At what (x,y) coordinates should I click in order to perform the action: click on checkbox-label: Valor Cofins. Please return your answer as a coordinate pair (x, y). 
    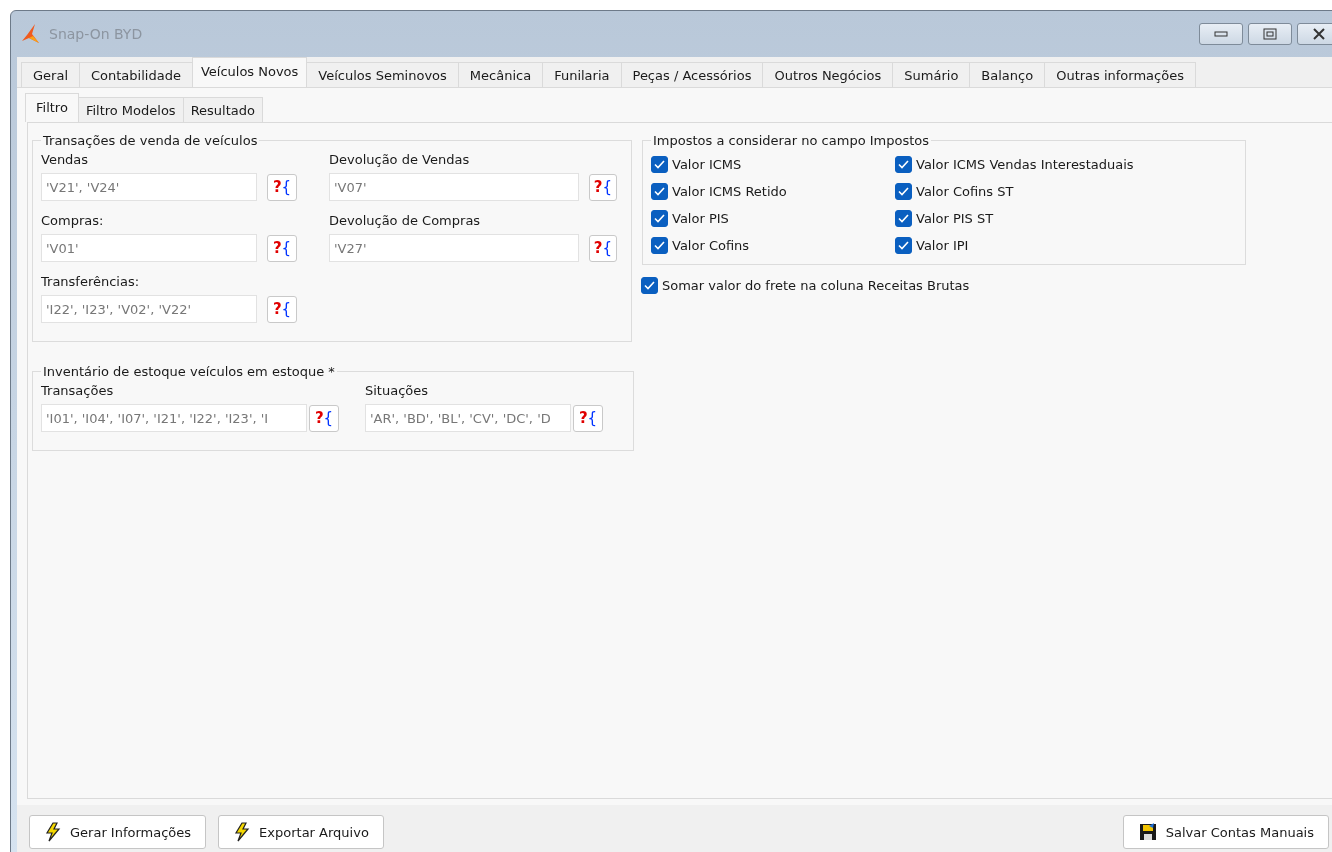
    Looking at the image, I should click on (711, 245).